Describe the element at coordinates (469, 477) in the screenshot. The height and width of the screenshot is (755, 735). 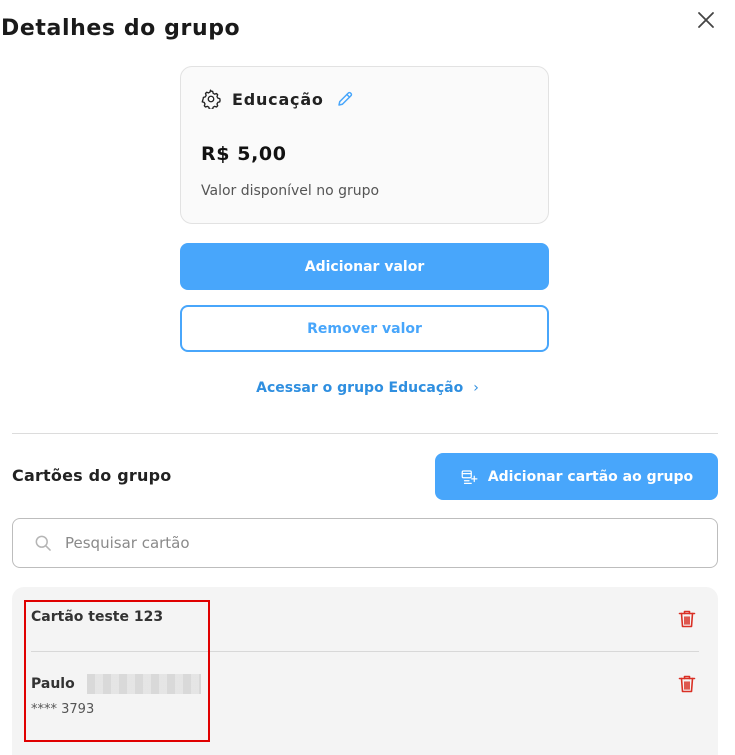
I see `card-add-icon` at that location.